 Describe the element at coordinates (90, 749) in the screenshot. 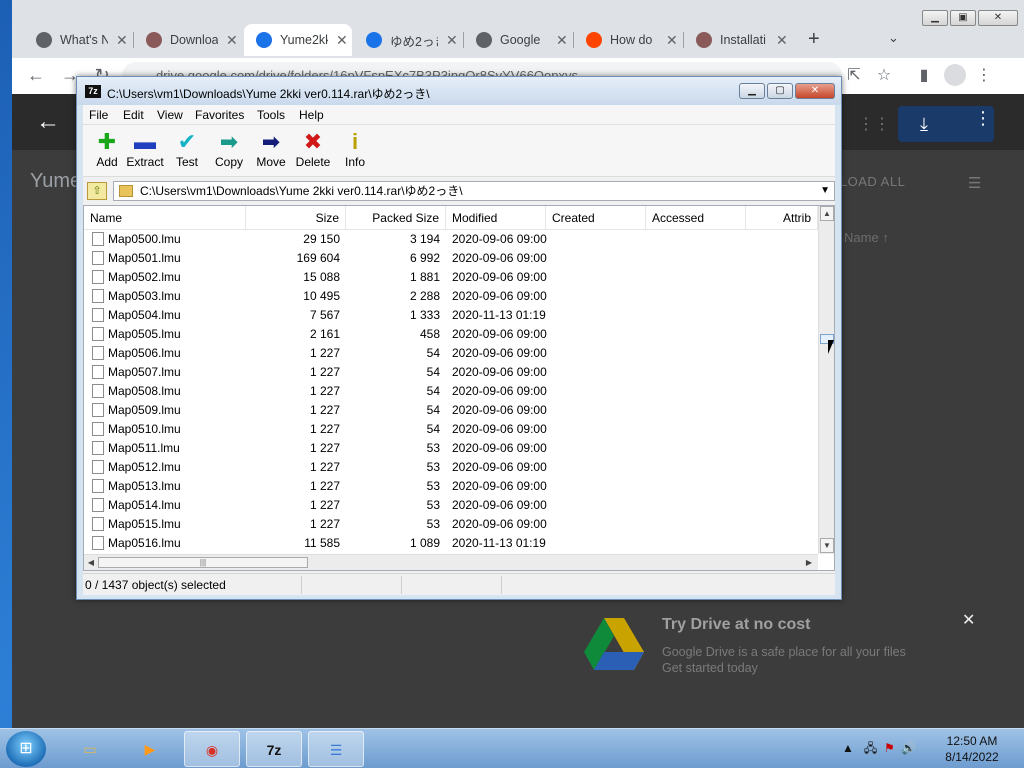

I see `taskbar-explorer: ▭` at that location.